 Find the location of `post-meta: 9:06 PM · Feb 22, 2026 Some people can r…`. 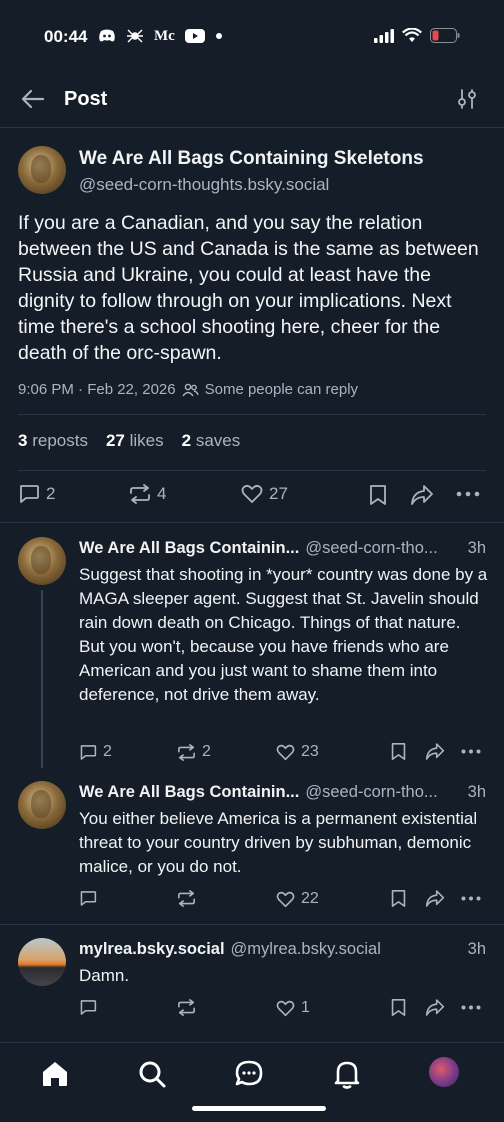

post-meta: 9:06 PM · Feb 22, 2026 Some people can r… is located at coordinates (188, 389).